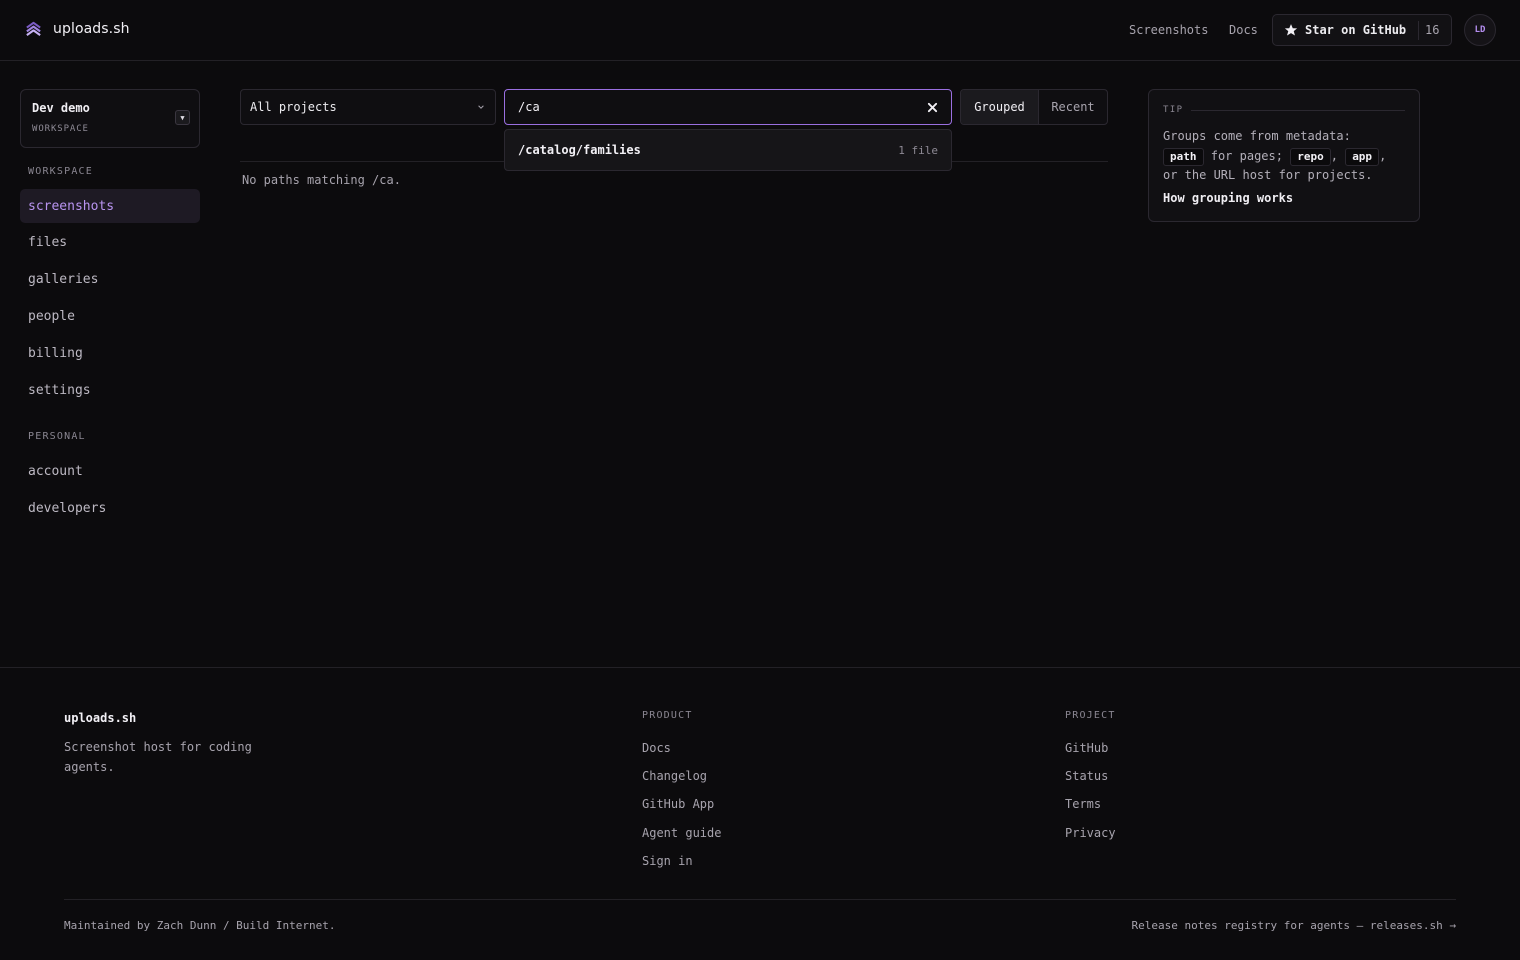 The image size is (1520, 960). Describe the element at coordinates (529, 107) in the screenshot. I see `path-search-value: /ca` at that location.